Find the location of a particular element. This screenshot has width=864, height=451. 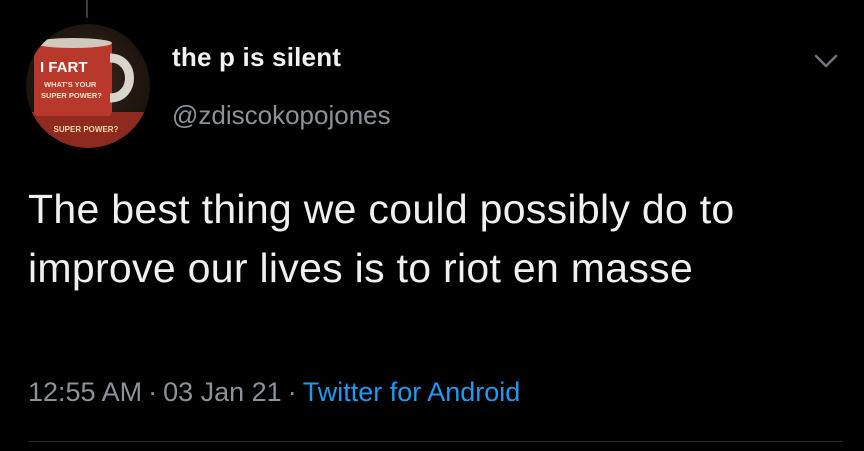

avatar-mug-title: I FART is located at coordinates (64, 67).